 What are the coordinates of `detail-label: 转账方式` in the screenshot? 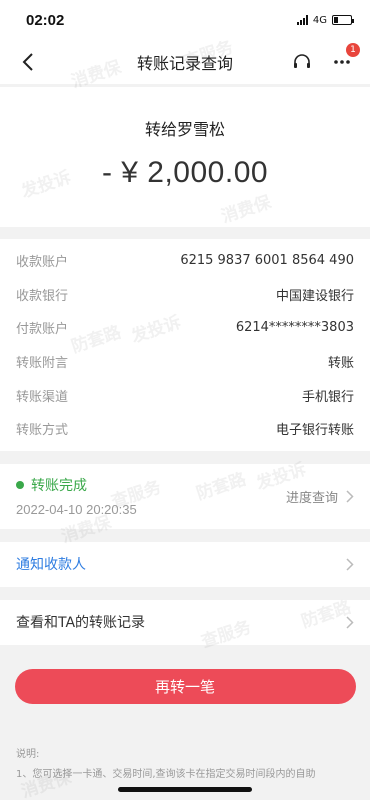 It's located at (42, 431).